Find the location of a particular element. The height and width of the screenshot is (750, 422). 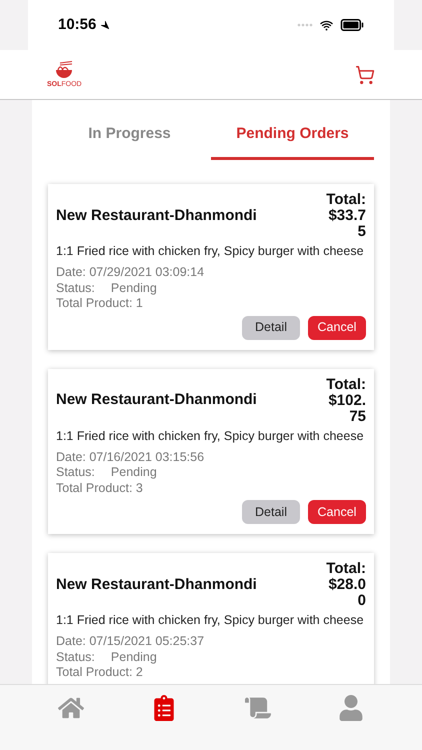

total-amount: $33.75 is located at coordinates (346, 224).